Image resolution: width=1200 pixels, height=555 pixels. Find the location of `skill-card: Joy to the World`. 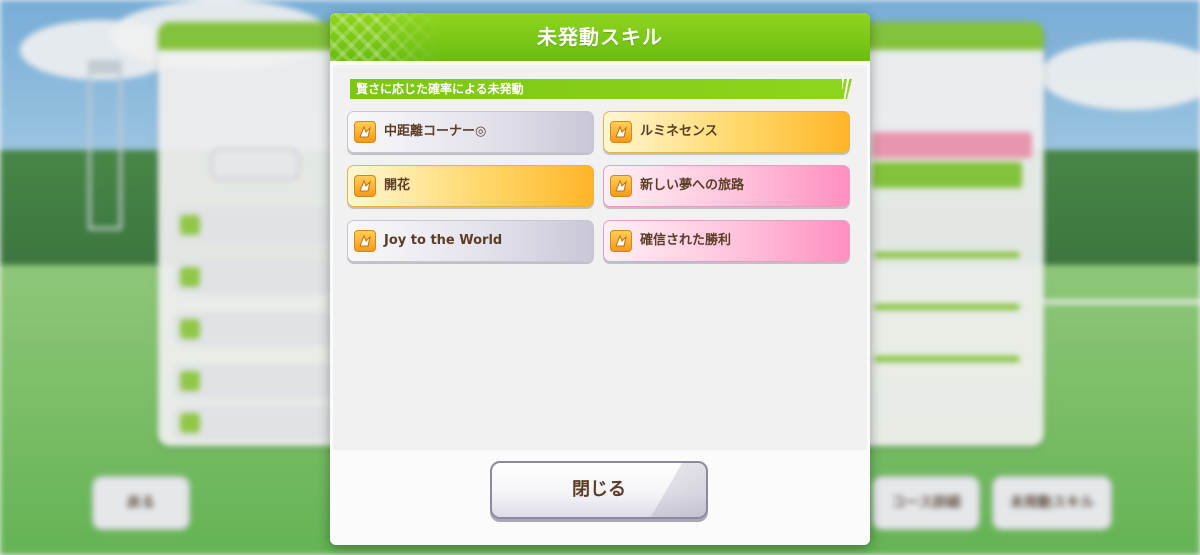

skill-card: Joy to the World is located at coordinates (470, 241).